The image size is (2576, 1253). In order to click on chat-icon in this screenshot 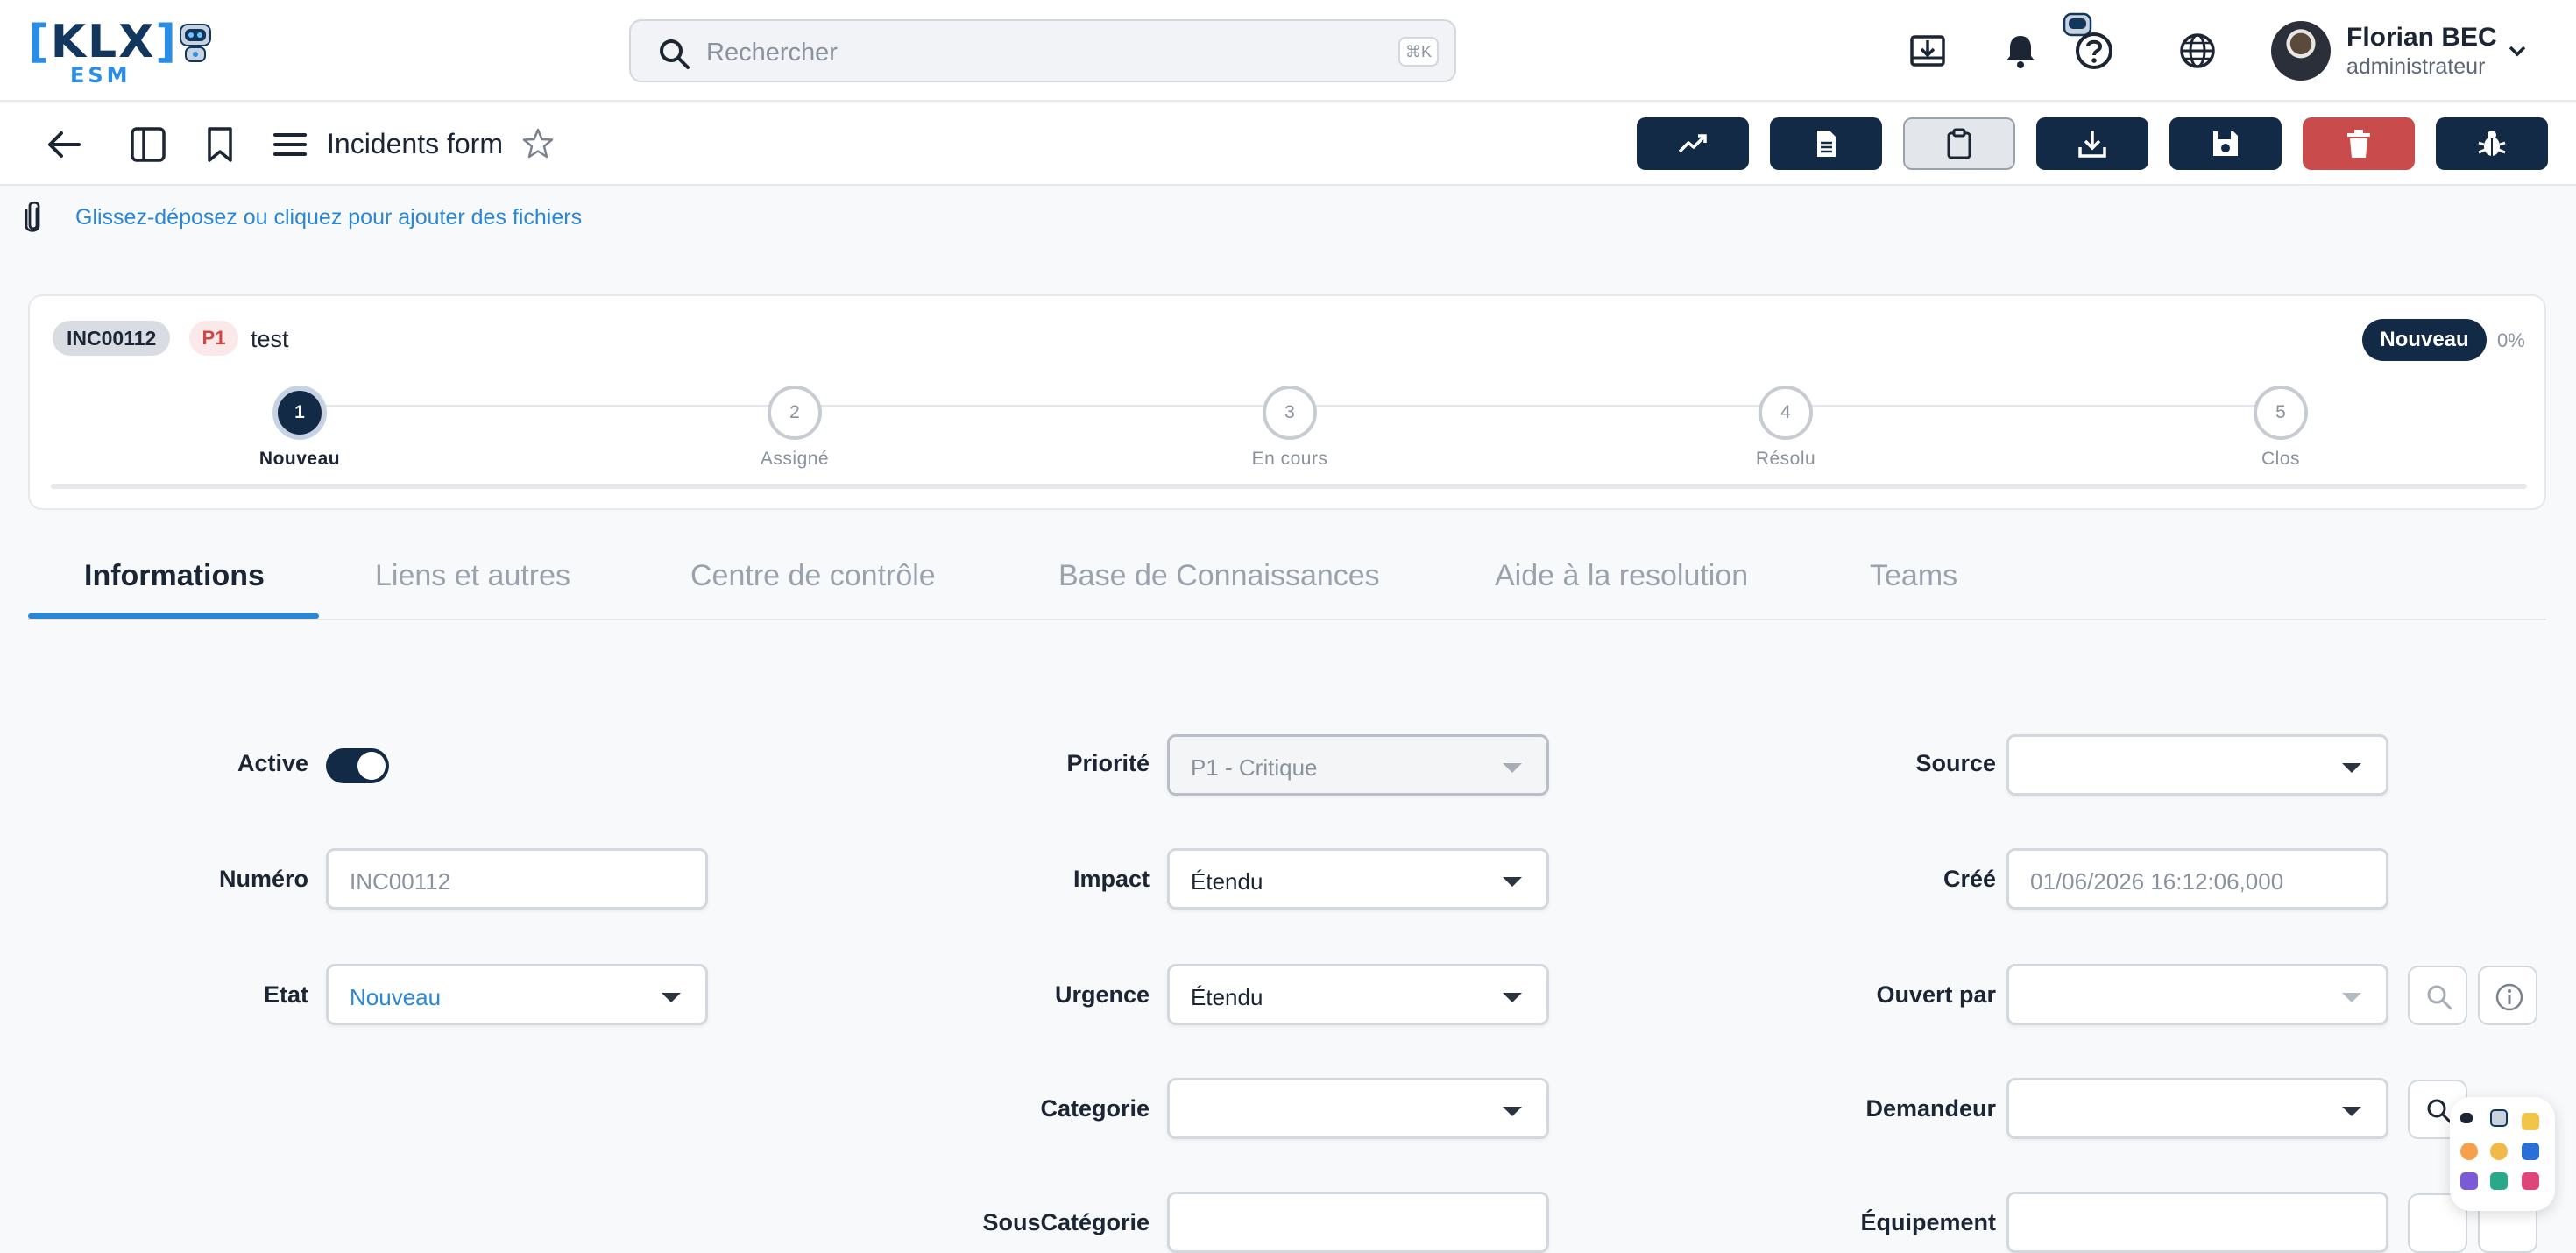, I will do `click(2466, 1118)`.